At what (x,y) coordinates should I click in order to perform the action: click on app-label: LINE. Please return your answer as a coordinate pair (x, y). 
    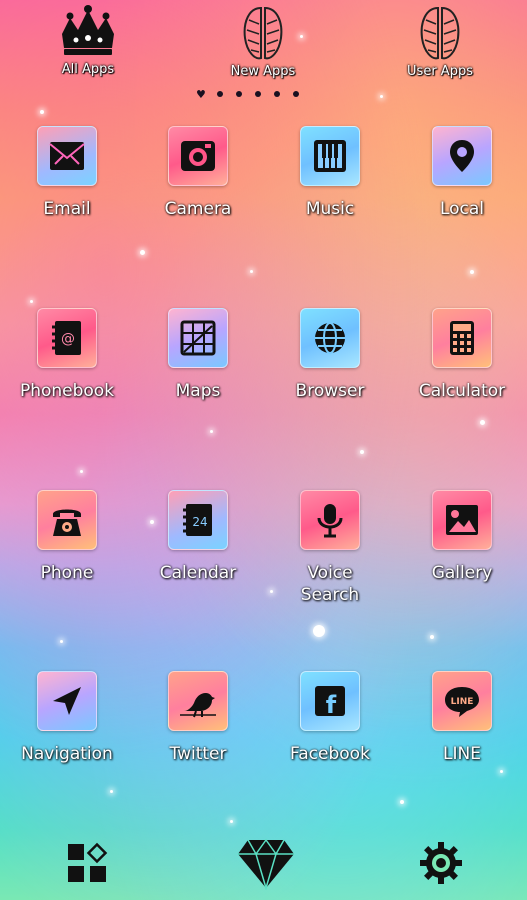
    Looking at the image, I should click on (462, 754).